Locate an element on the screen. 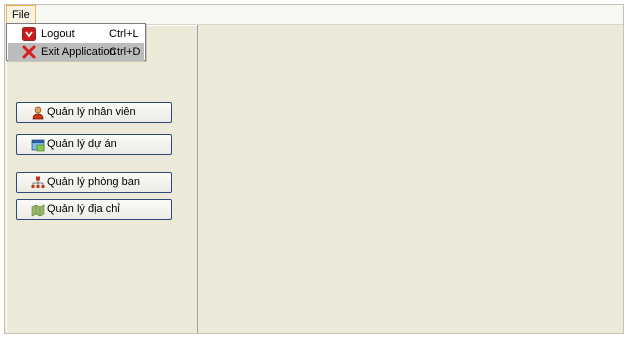  project-management-label: Quản lý dự án is located at coordinates (82, 144).